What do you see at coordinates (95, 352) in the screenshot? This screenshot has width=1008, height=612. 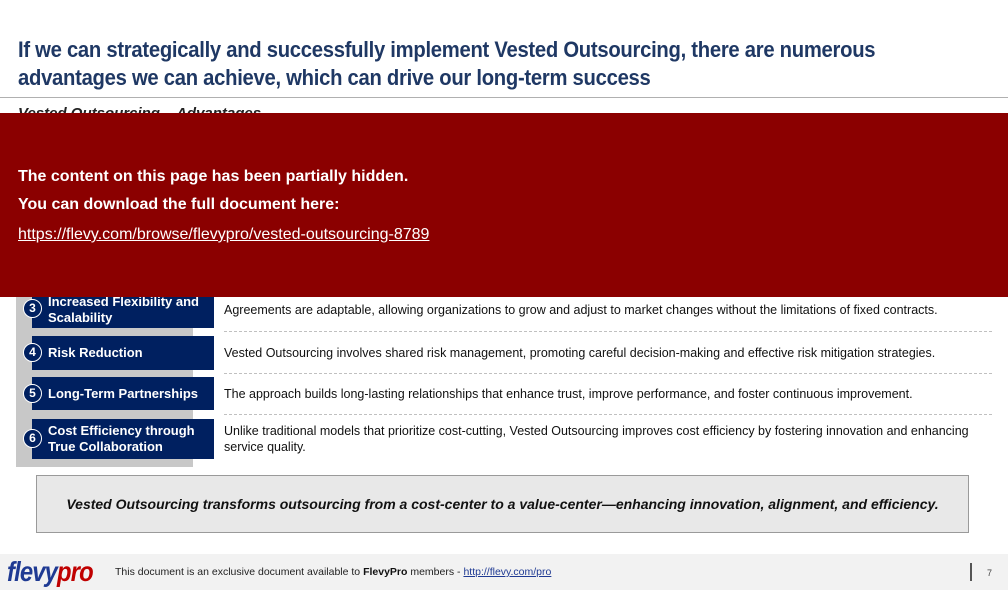 I see `advantage-label-text: Risk Reduction` at bounding box center [95, 352].